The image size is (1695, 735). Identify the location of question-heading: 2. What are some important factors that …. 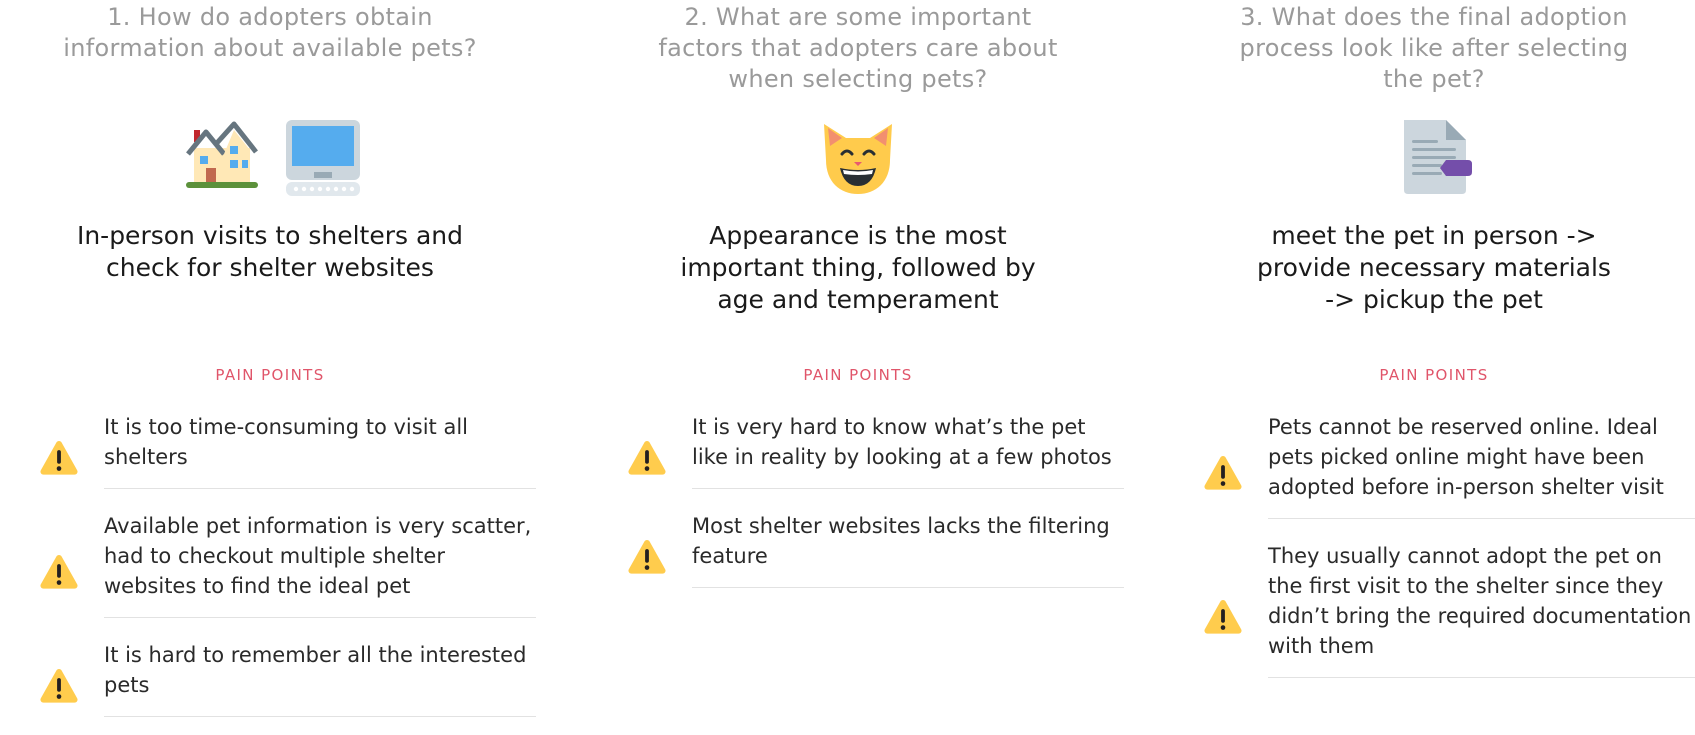
(858, 48).